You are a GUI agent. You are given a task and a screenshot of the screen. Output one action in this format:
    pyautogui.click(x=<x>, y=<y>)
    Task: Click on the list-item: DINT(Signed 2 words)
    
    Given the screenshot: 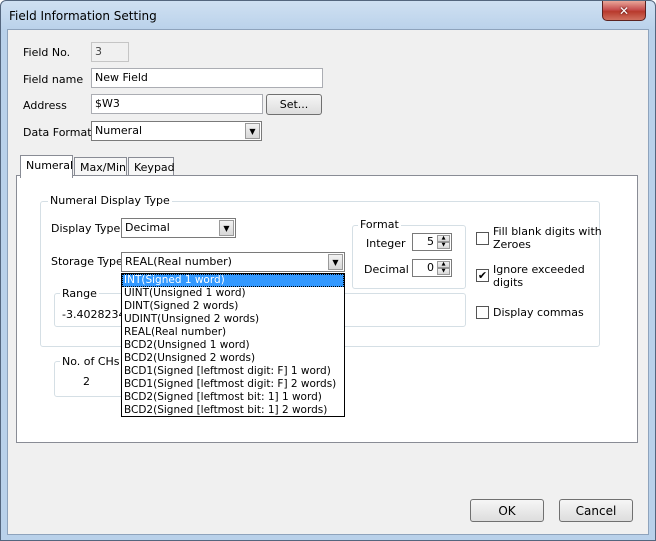 What is the action you would take?
    pyautogui.click(x=233, y=306)
    